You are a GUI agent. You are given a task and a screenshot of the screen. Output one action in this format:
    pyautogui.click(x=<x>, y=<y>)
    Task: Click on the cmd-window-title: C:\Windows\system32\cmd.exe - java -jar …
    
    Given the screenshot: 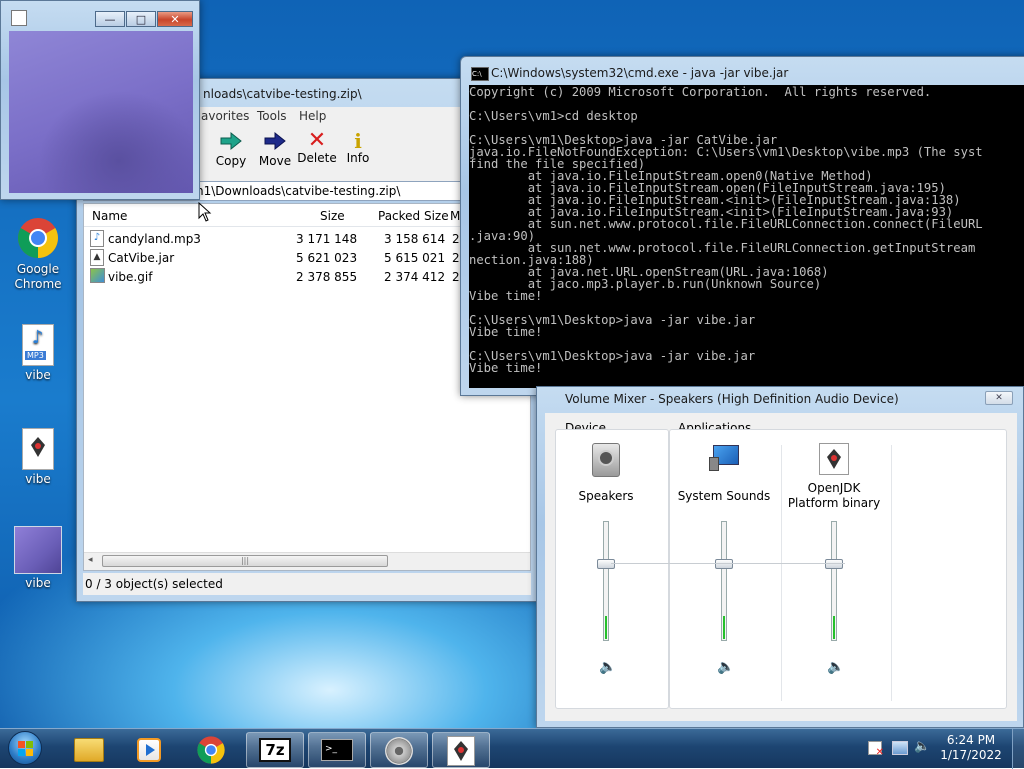 What is the action you would take?
    pyautogui.click(x=640, y=73)
    